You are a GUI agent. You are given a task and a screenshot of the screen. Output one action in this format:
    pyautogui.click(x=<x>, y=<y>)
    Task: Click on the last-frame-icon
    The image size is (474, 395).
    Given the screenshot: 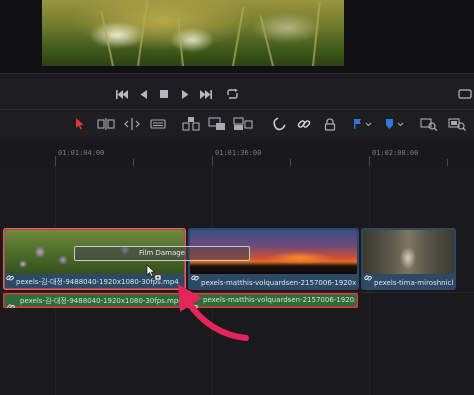 What is the action you would take?
    pyautogui.click(x=206, y=94)
    